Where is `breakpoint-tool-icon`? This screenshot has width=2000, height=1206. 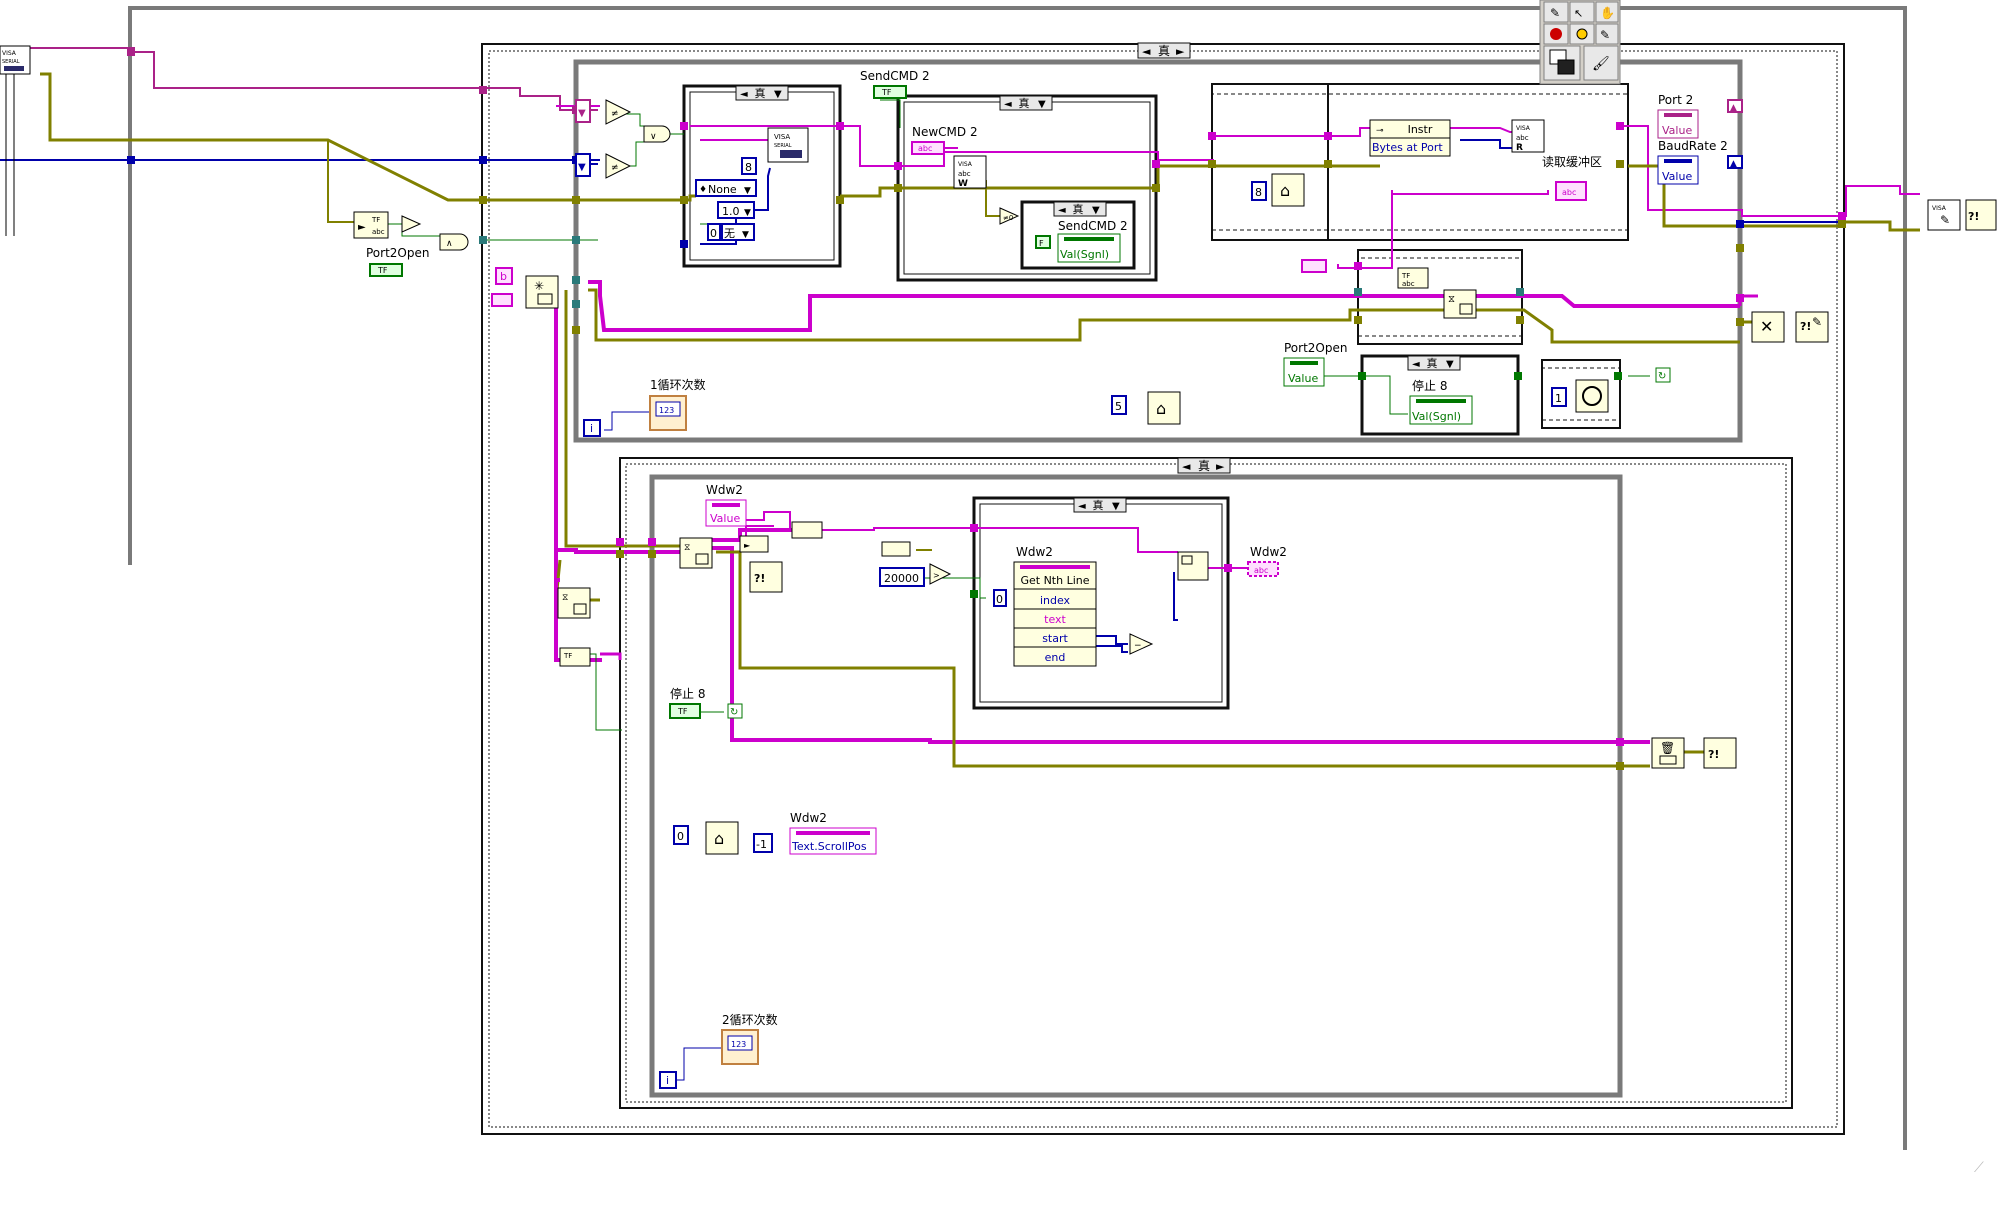 breakpoint-tool-icon is located at coordinates (1556, 34).